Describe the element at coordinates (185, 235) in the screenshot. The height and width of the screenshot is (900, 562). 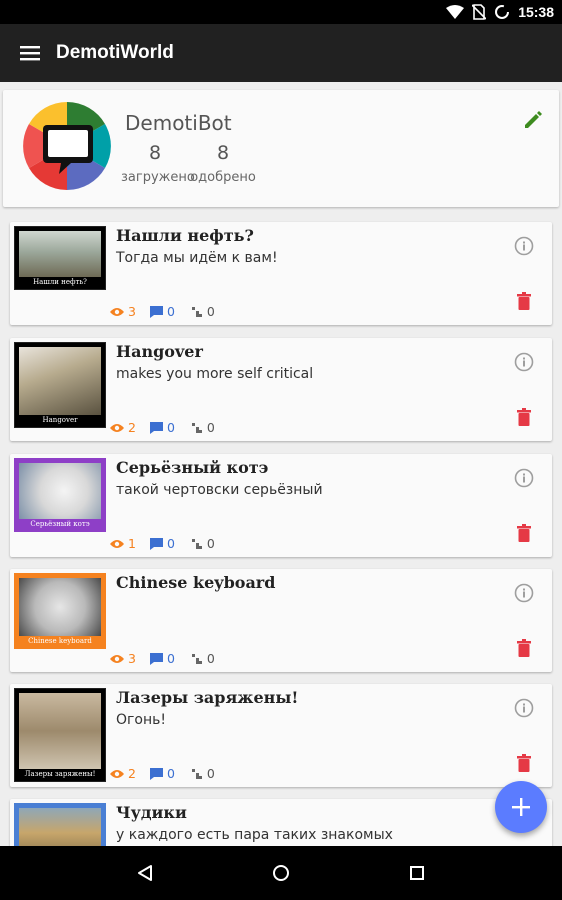
I see `post-title: Нашли нефть?` at that location.